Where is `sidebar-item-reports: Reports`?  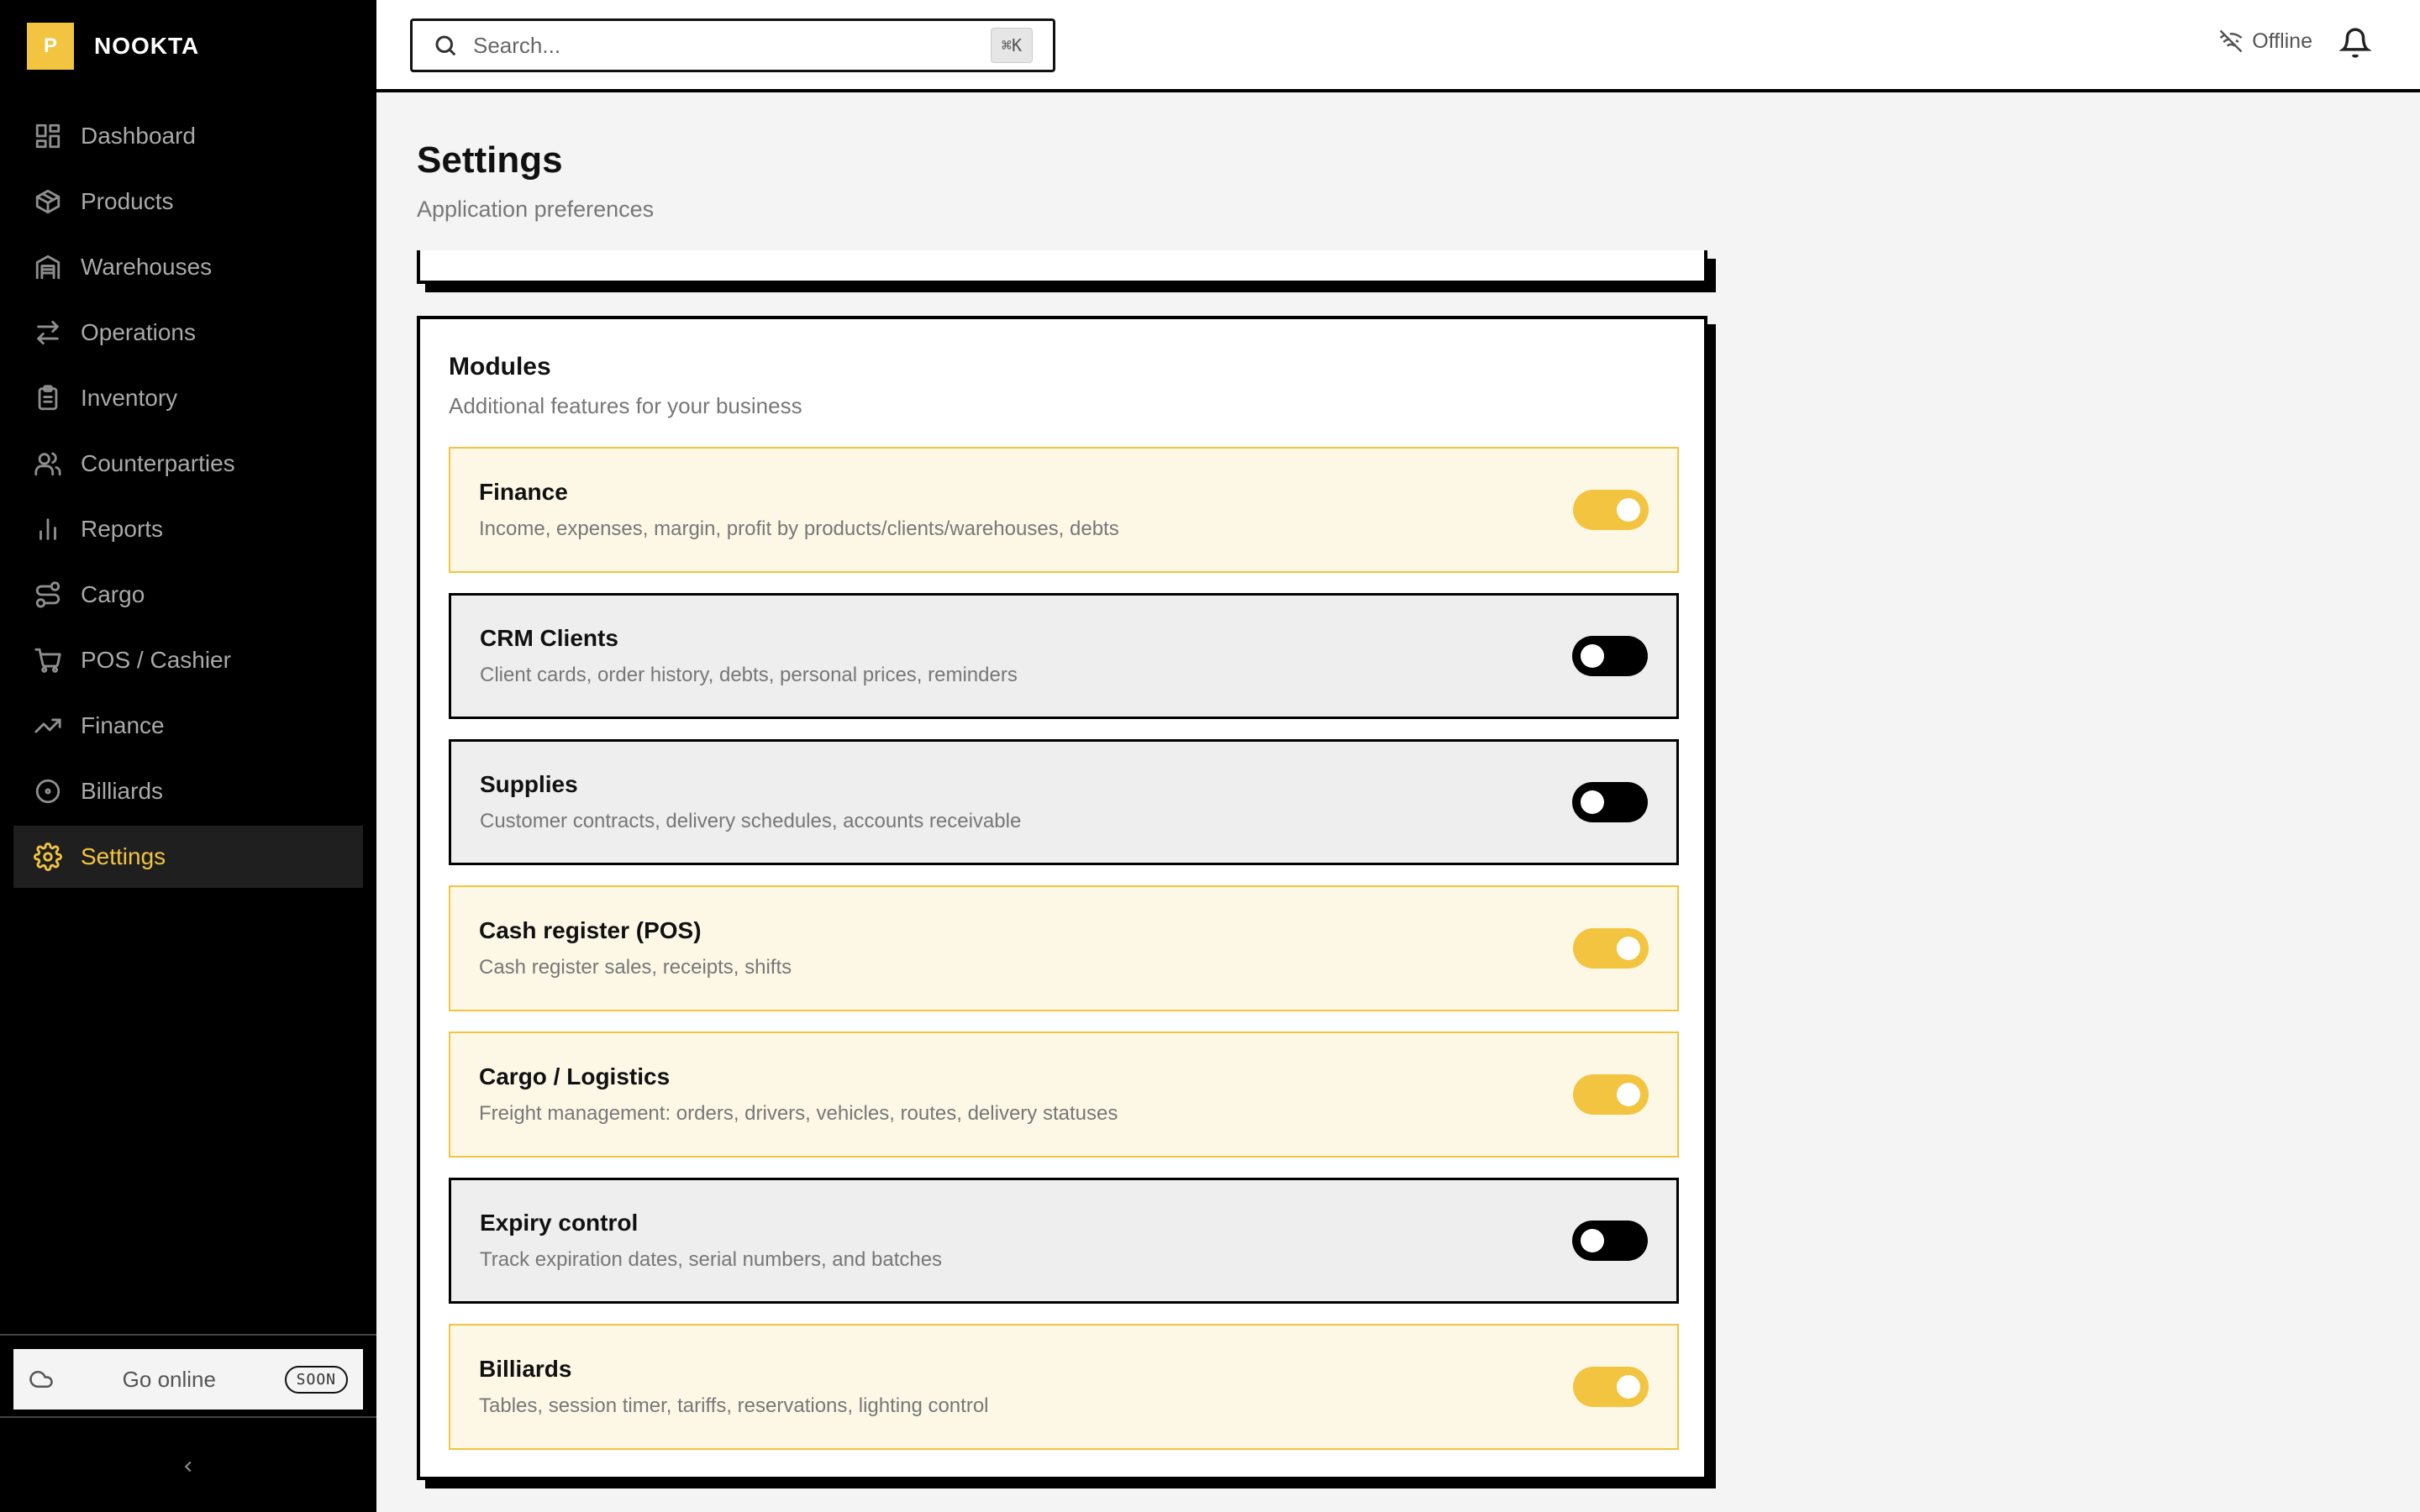 sidebar-item-reports: Reports is located at coordinates (188, 529).